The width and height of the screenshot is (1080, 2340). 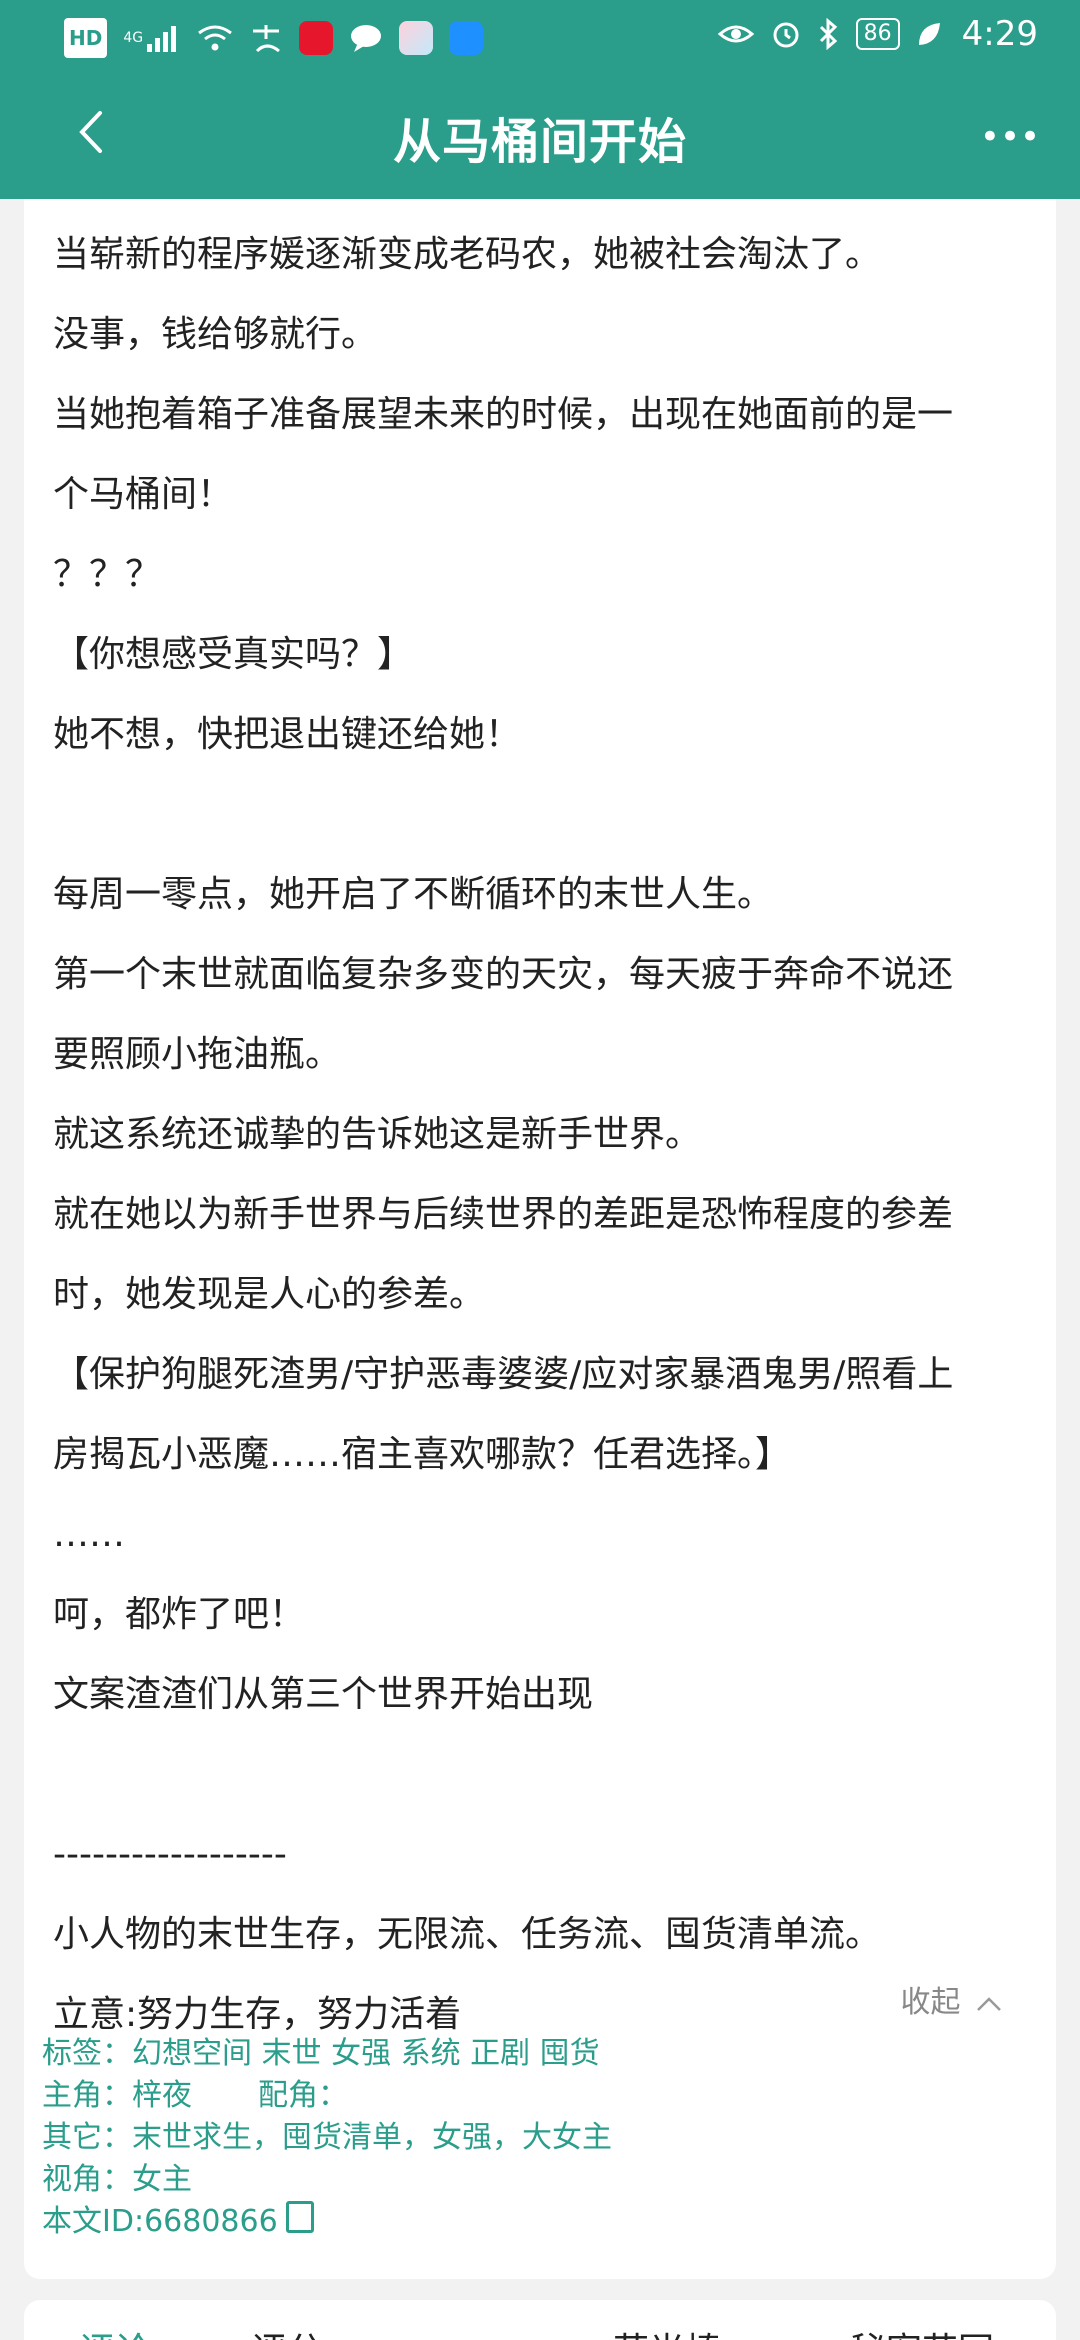 I want to click on tags-row: 标签： 幻想空间 末世 女强 系统 正剧 囤货, so click(x=327, y=2054).